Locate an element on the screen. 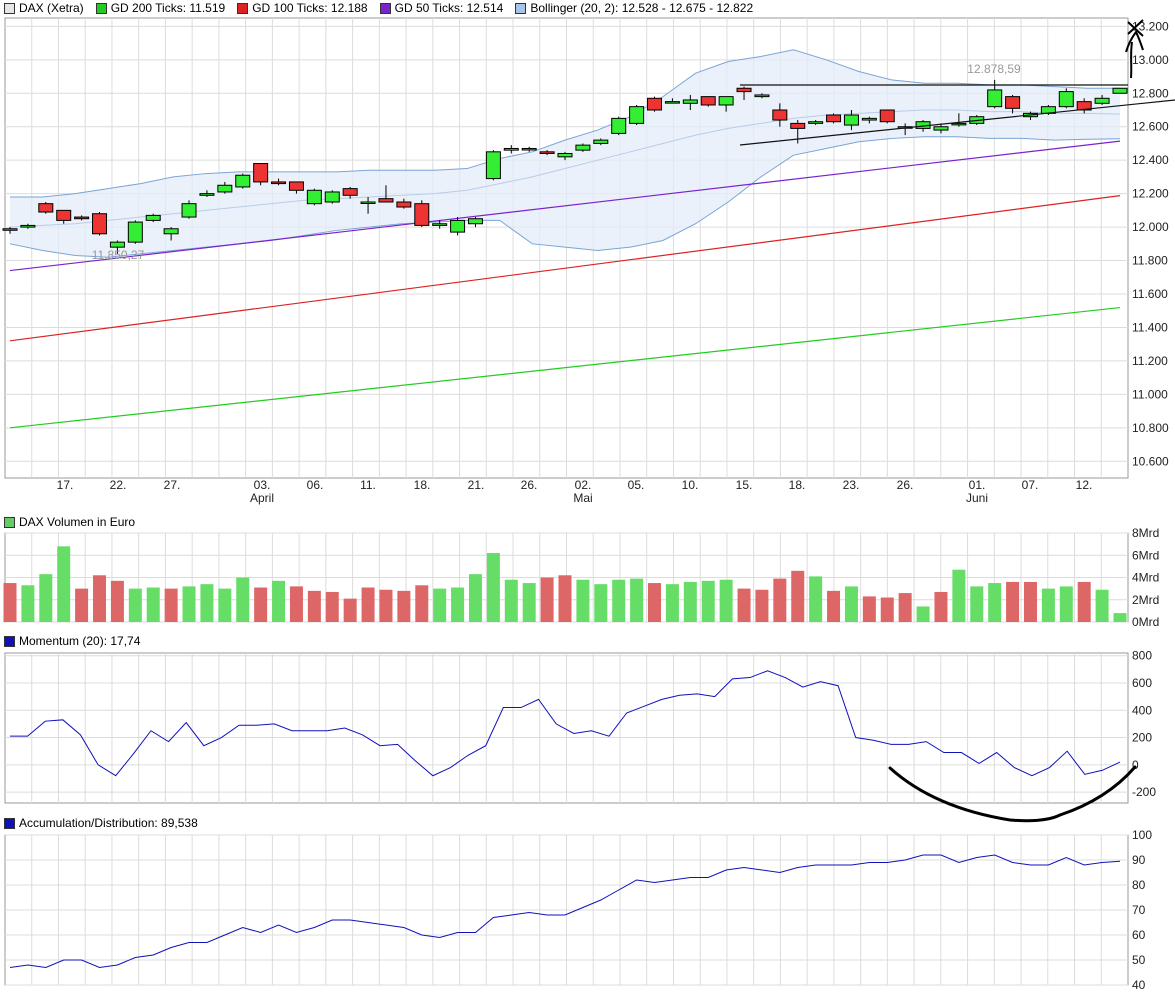 The height and width of the screenshot is (997, 1175). price-axis-tick-label: 12.800 is located at coordinates (1150, 93).